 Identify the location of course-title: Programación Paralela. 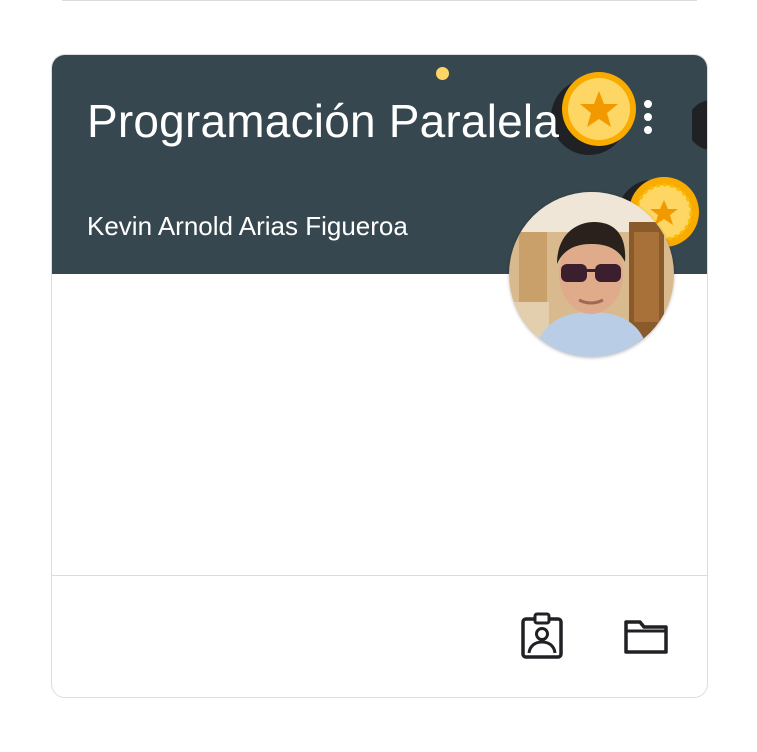
(332, 121).